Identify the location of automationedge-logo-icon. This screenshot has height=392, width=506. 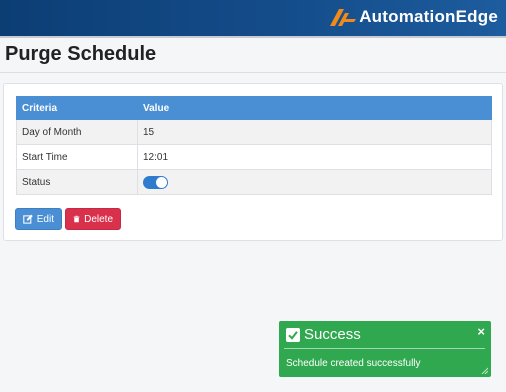
(343, 17).